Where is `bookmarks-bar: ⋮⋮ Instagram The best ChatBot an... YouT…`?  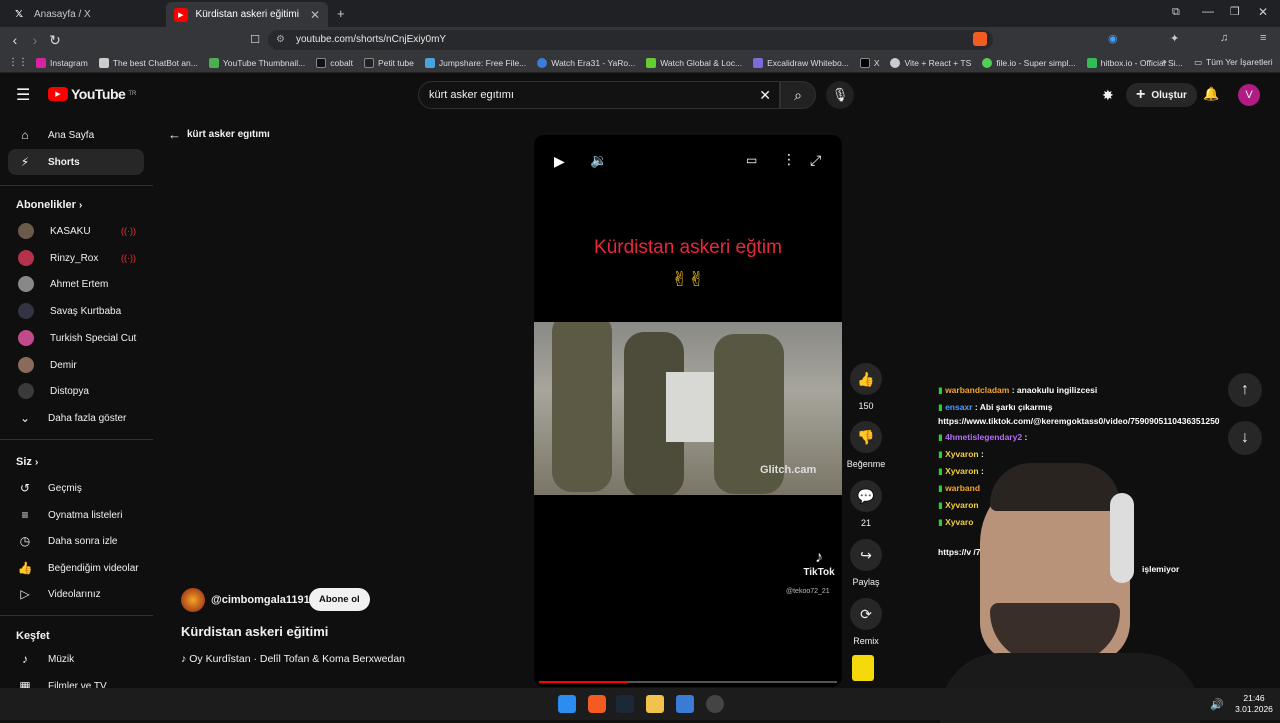
bookmarks-bar: ⋮⋮ Instagram The best ChatBot an... YouT… is located at coordinates (640, 63).